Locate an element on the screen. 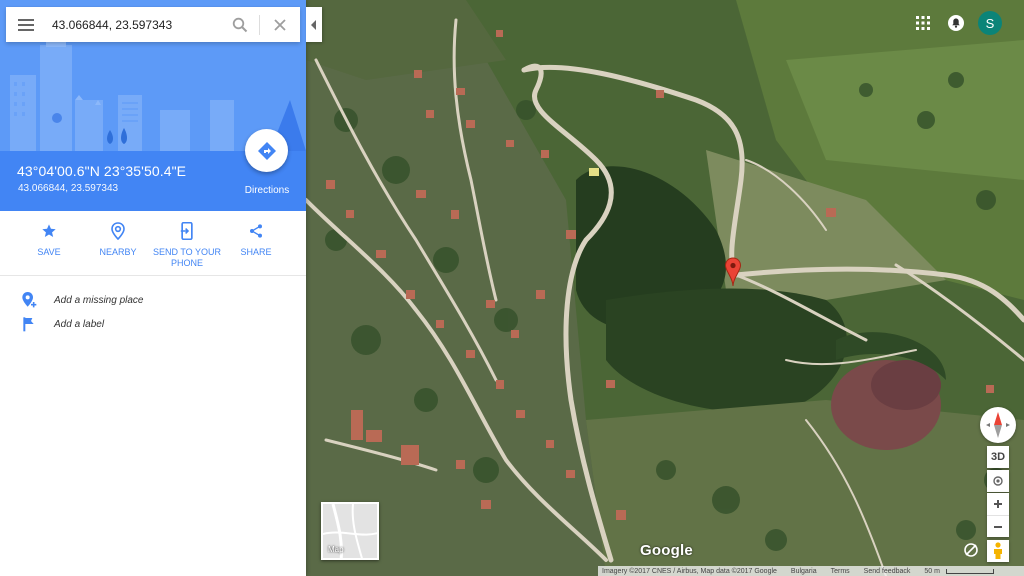  plus-icon is located at coordinates (998, 504).